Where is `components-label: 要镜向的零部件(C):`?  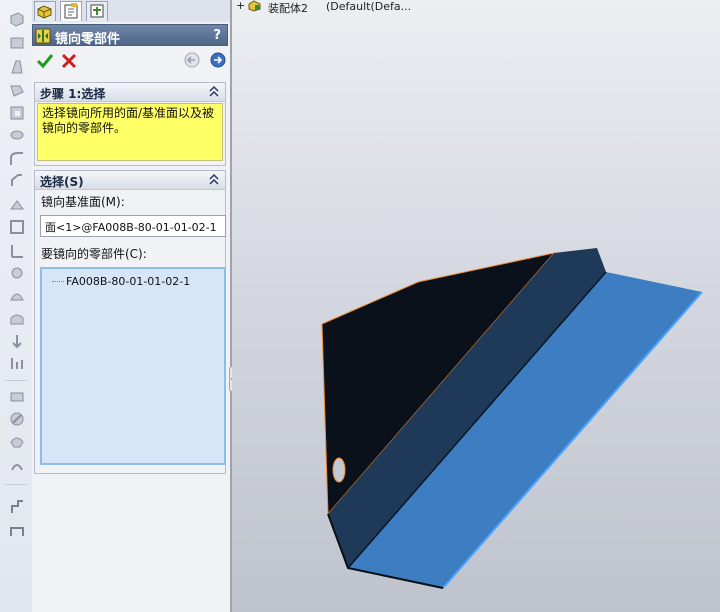 components-label: 要镜向的零部件(C): is located at coordinates (94, 254).